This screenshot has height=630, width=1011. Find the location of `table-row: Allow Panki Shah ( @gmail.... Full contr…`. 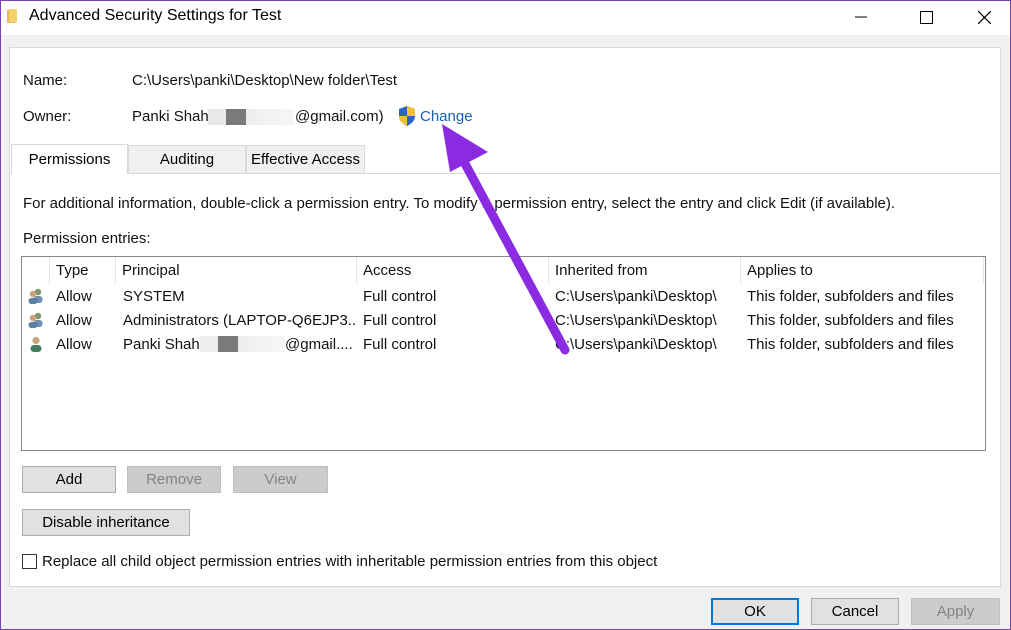

table-row: Allow Panki Shah ( @gmail.... Full contr… is located at coordinates (503, 344).